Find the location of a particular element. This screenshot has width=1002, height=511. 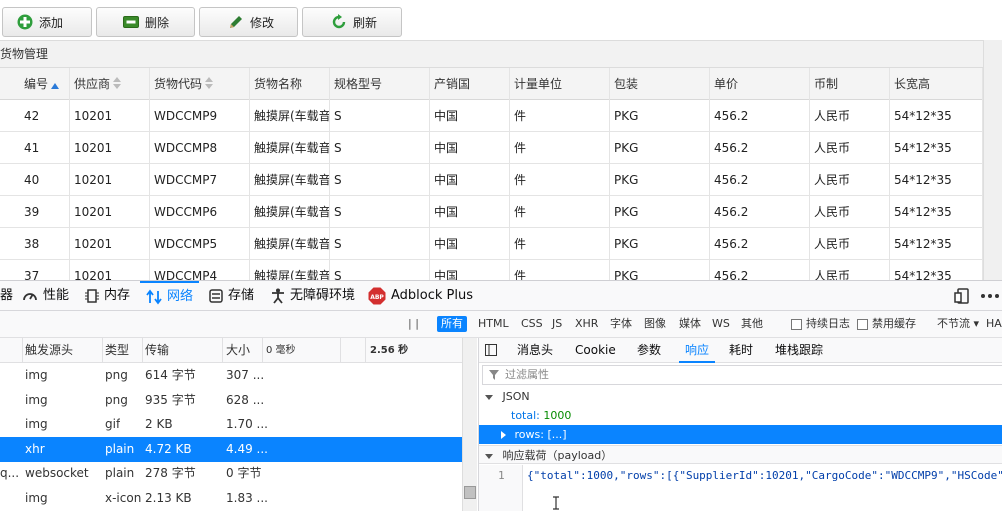

add-button-label: 添加 is located at coordinates (51, 22).